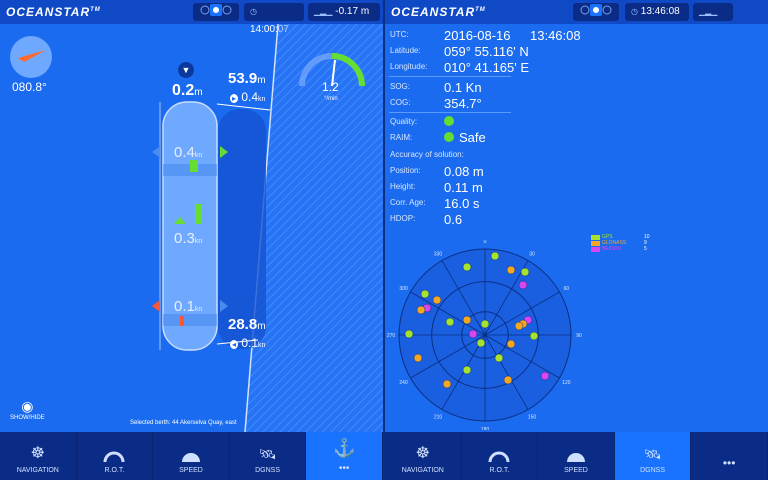  Describe the element at coordinates (555, 35) in the screenshot. I see `utc-time: 13:46:08` at that location.